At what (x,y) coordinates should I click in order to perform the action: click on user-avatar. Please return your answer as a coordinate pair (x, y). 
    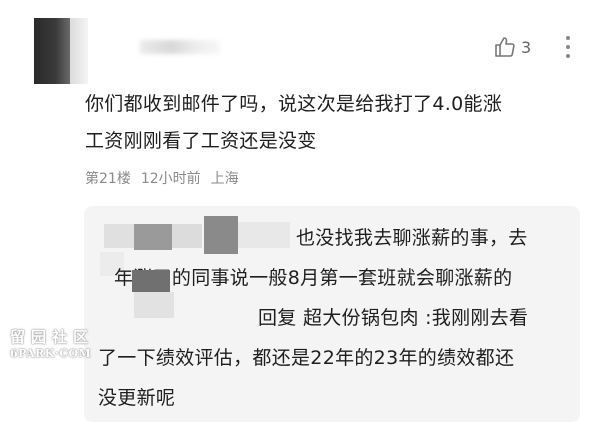
    Looking at the image, I should click on (61, 51).